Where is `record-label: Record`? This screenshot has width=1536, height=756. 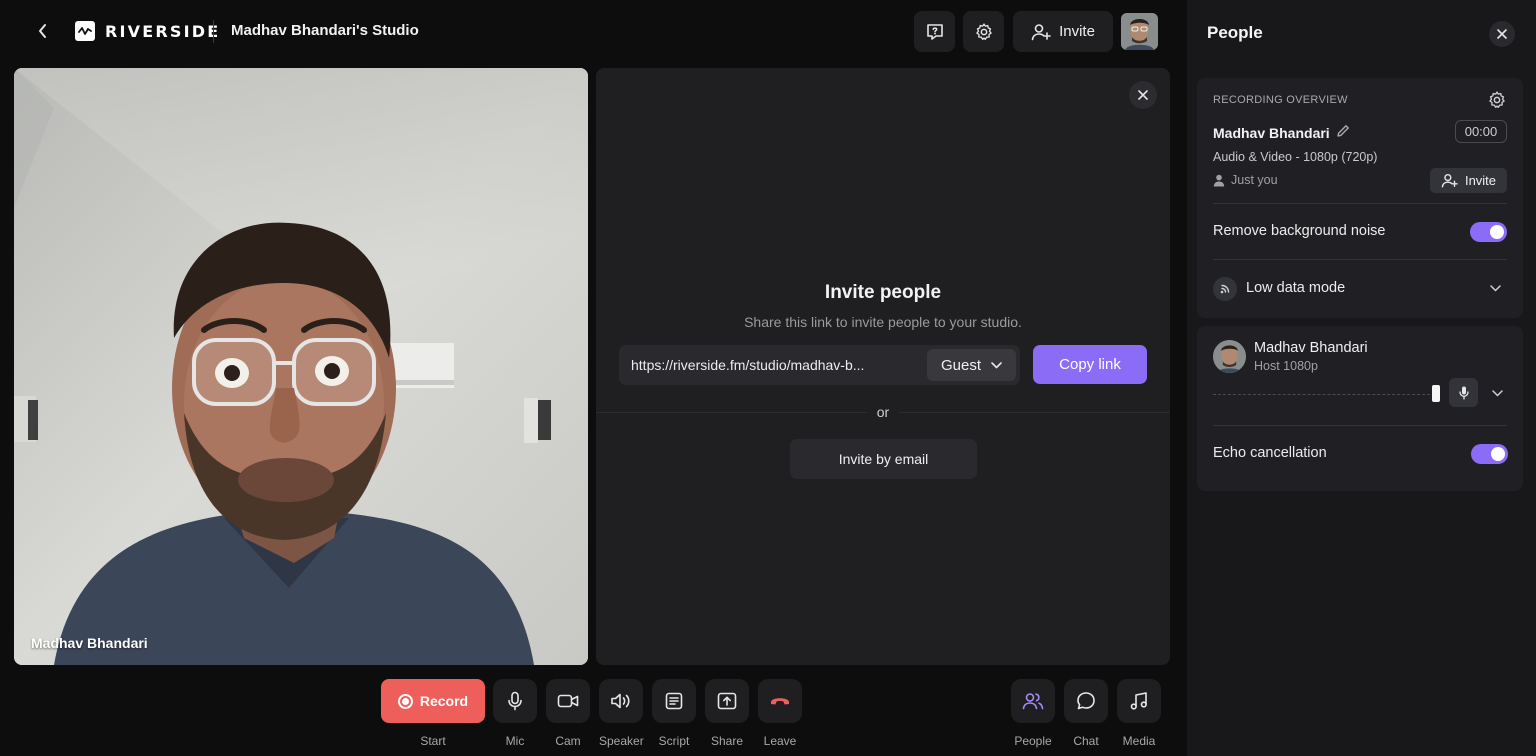 record-label: Record is located at coordinates (444, 701).